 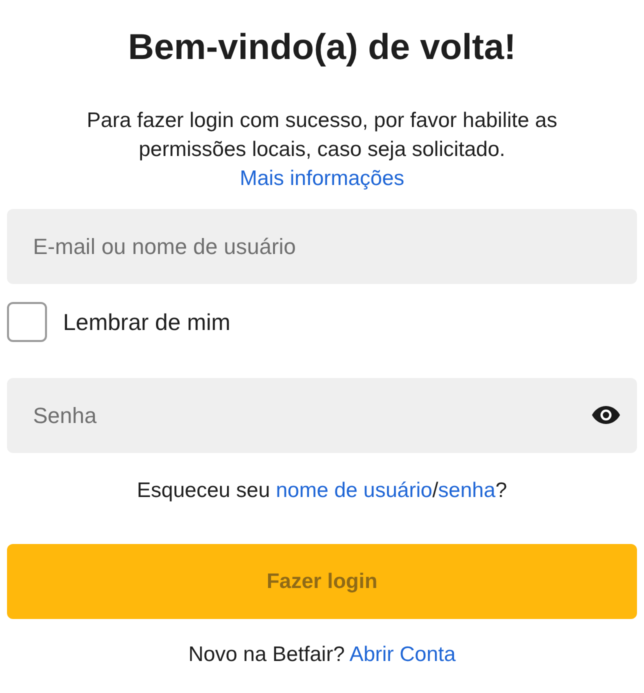 What do you see at coordinates (354, 490) in the screenshot?
I see `username-link: nome de usuário` at bounding box center [354, 490].